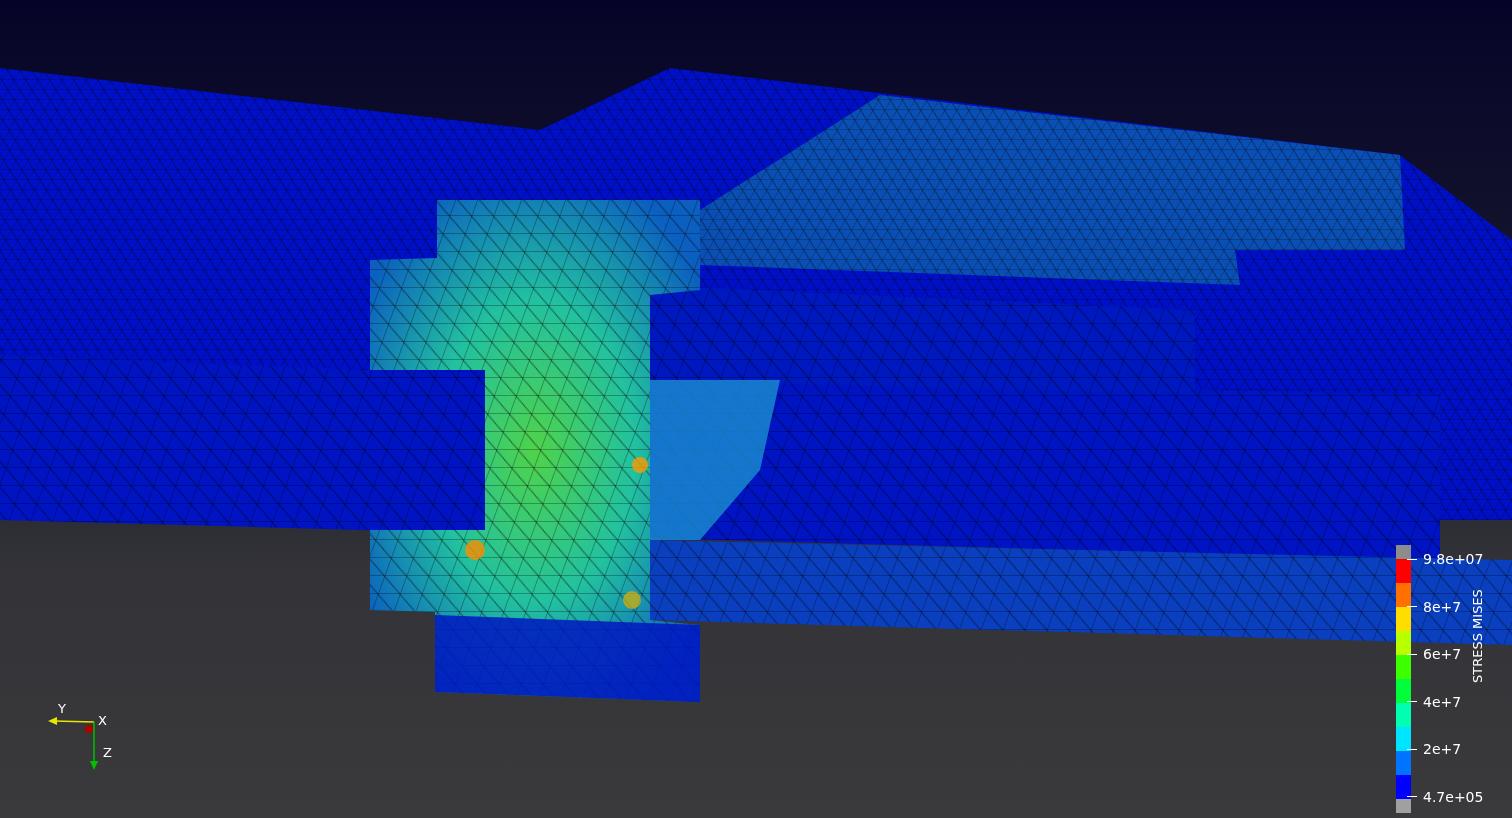 The width and height of the screenshot is (1512, 818). Describe the element at coordinates (1477, 636) in the screenshot. I see `legend-title: STRESS MISES` at that location.